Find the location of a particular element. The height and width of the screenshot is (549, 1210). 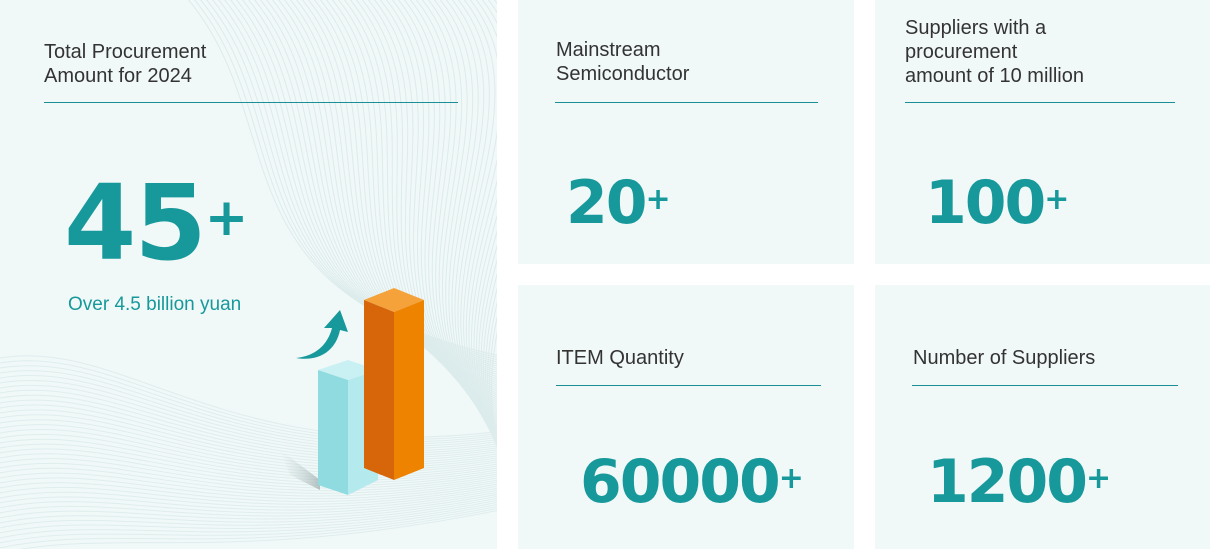

orange-bar-front is located at coordinates (379, 390).